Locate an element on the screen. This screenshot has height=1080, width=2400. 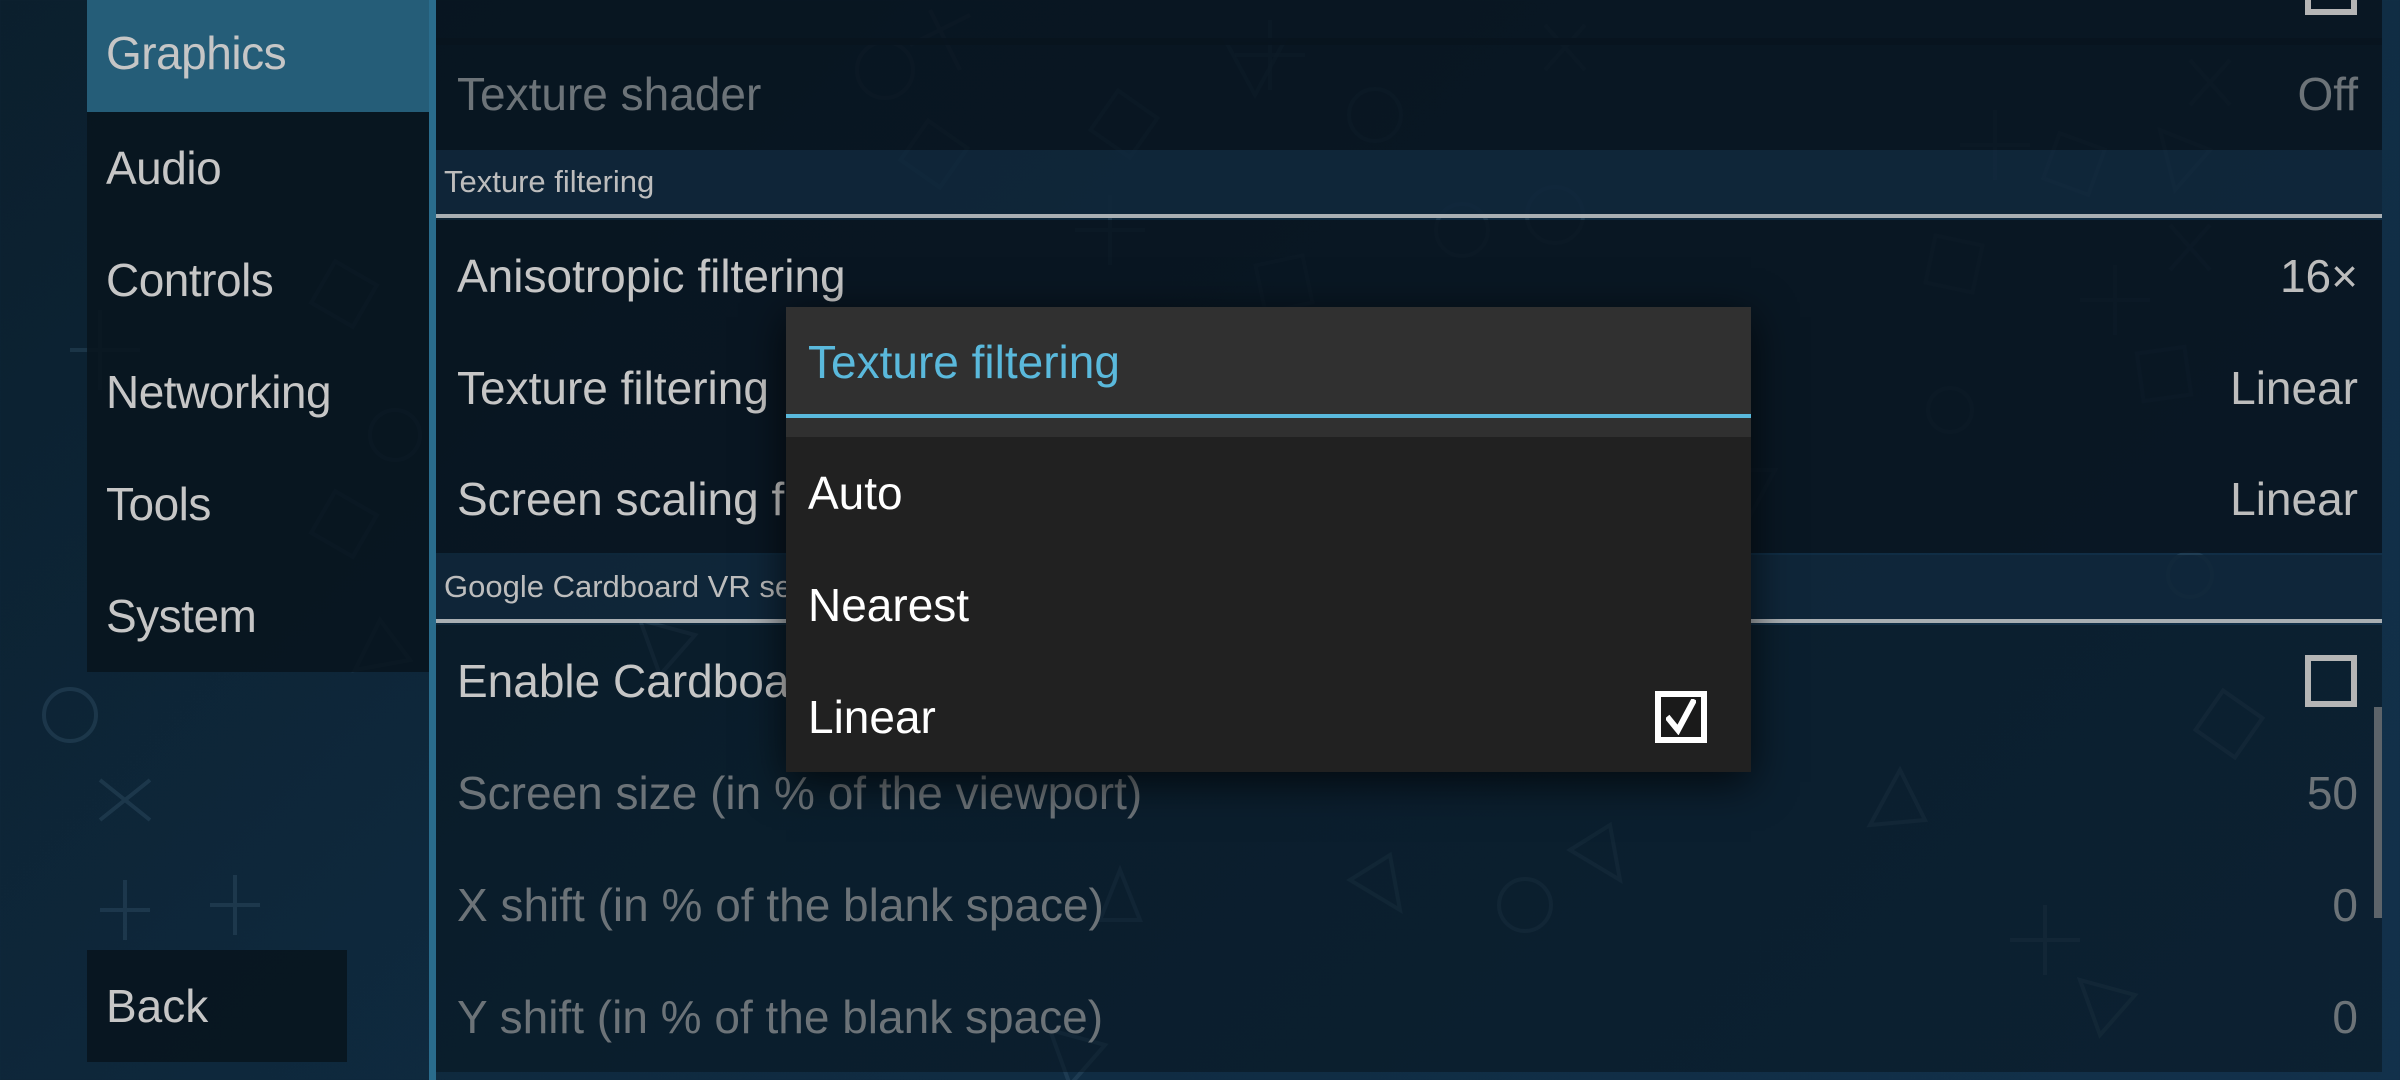
sidebar-item-label: Audio is located at coordinates (164, 168).